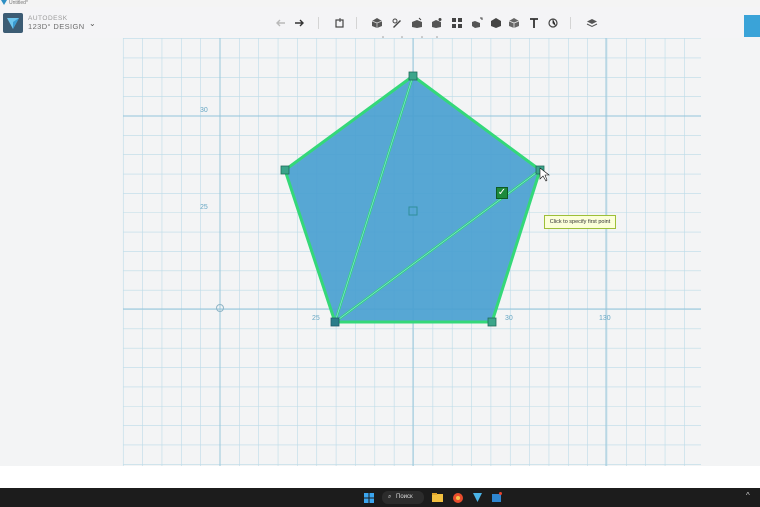 The height and width of the screenshot is (507, 760). What do you see at coordinates (605, 318) in the screenshot?
I see `grid-label: 130` at bounding box center [605, 318].